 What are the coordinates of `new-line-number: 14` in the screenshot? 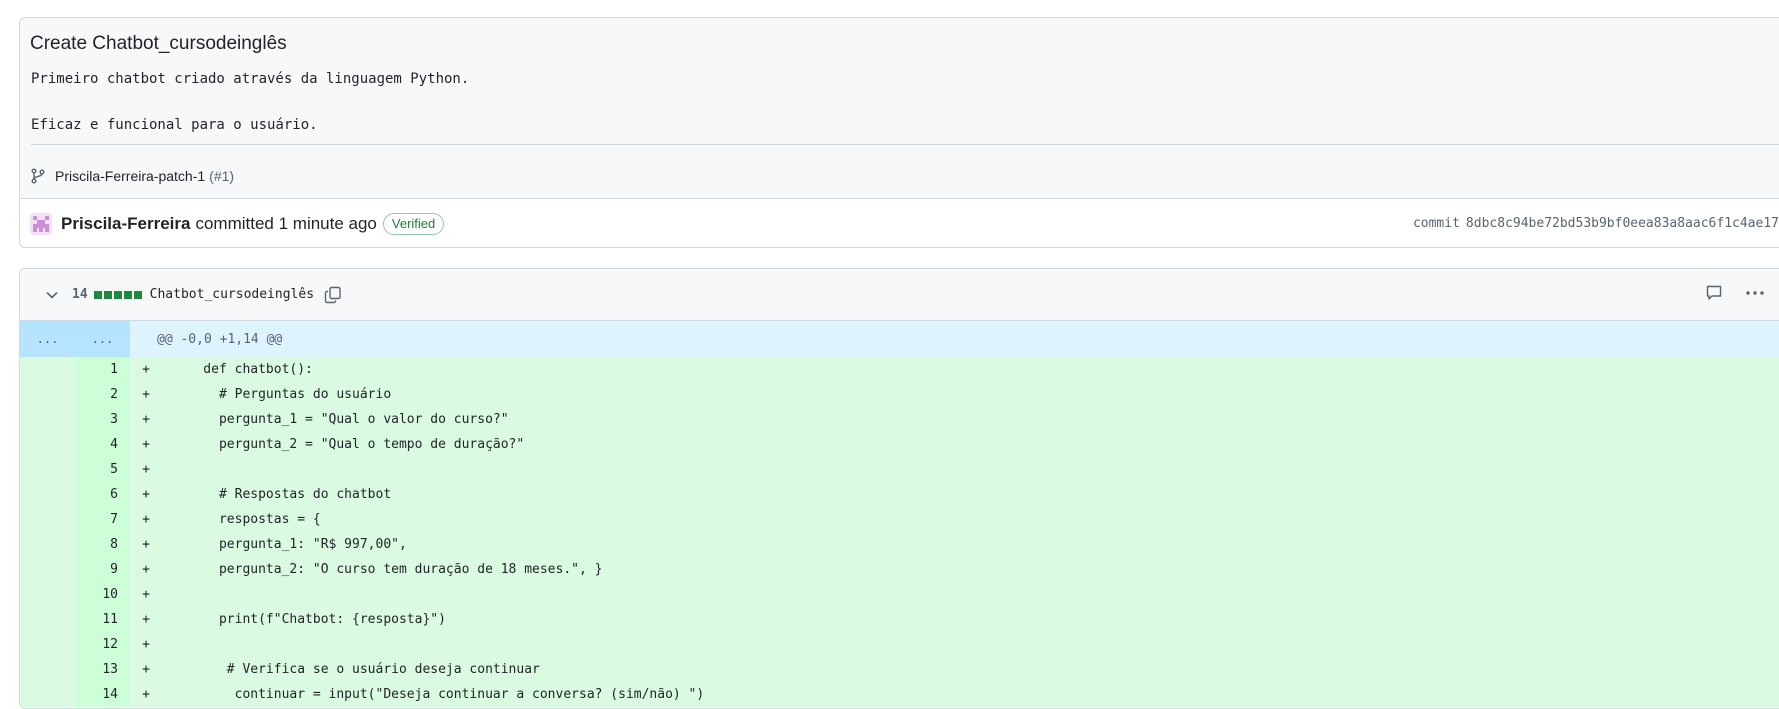 It's located at (102, 694).